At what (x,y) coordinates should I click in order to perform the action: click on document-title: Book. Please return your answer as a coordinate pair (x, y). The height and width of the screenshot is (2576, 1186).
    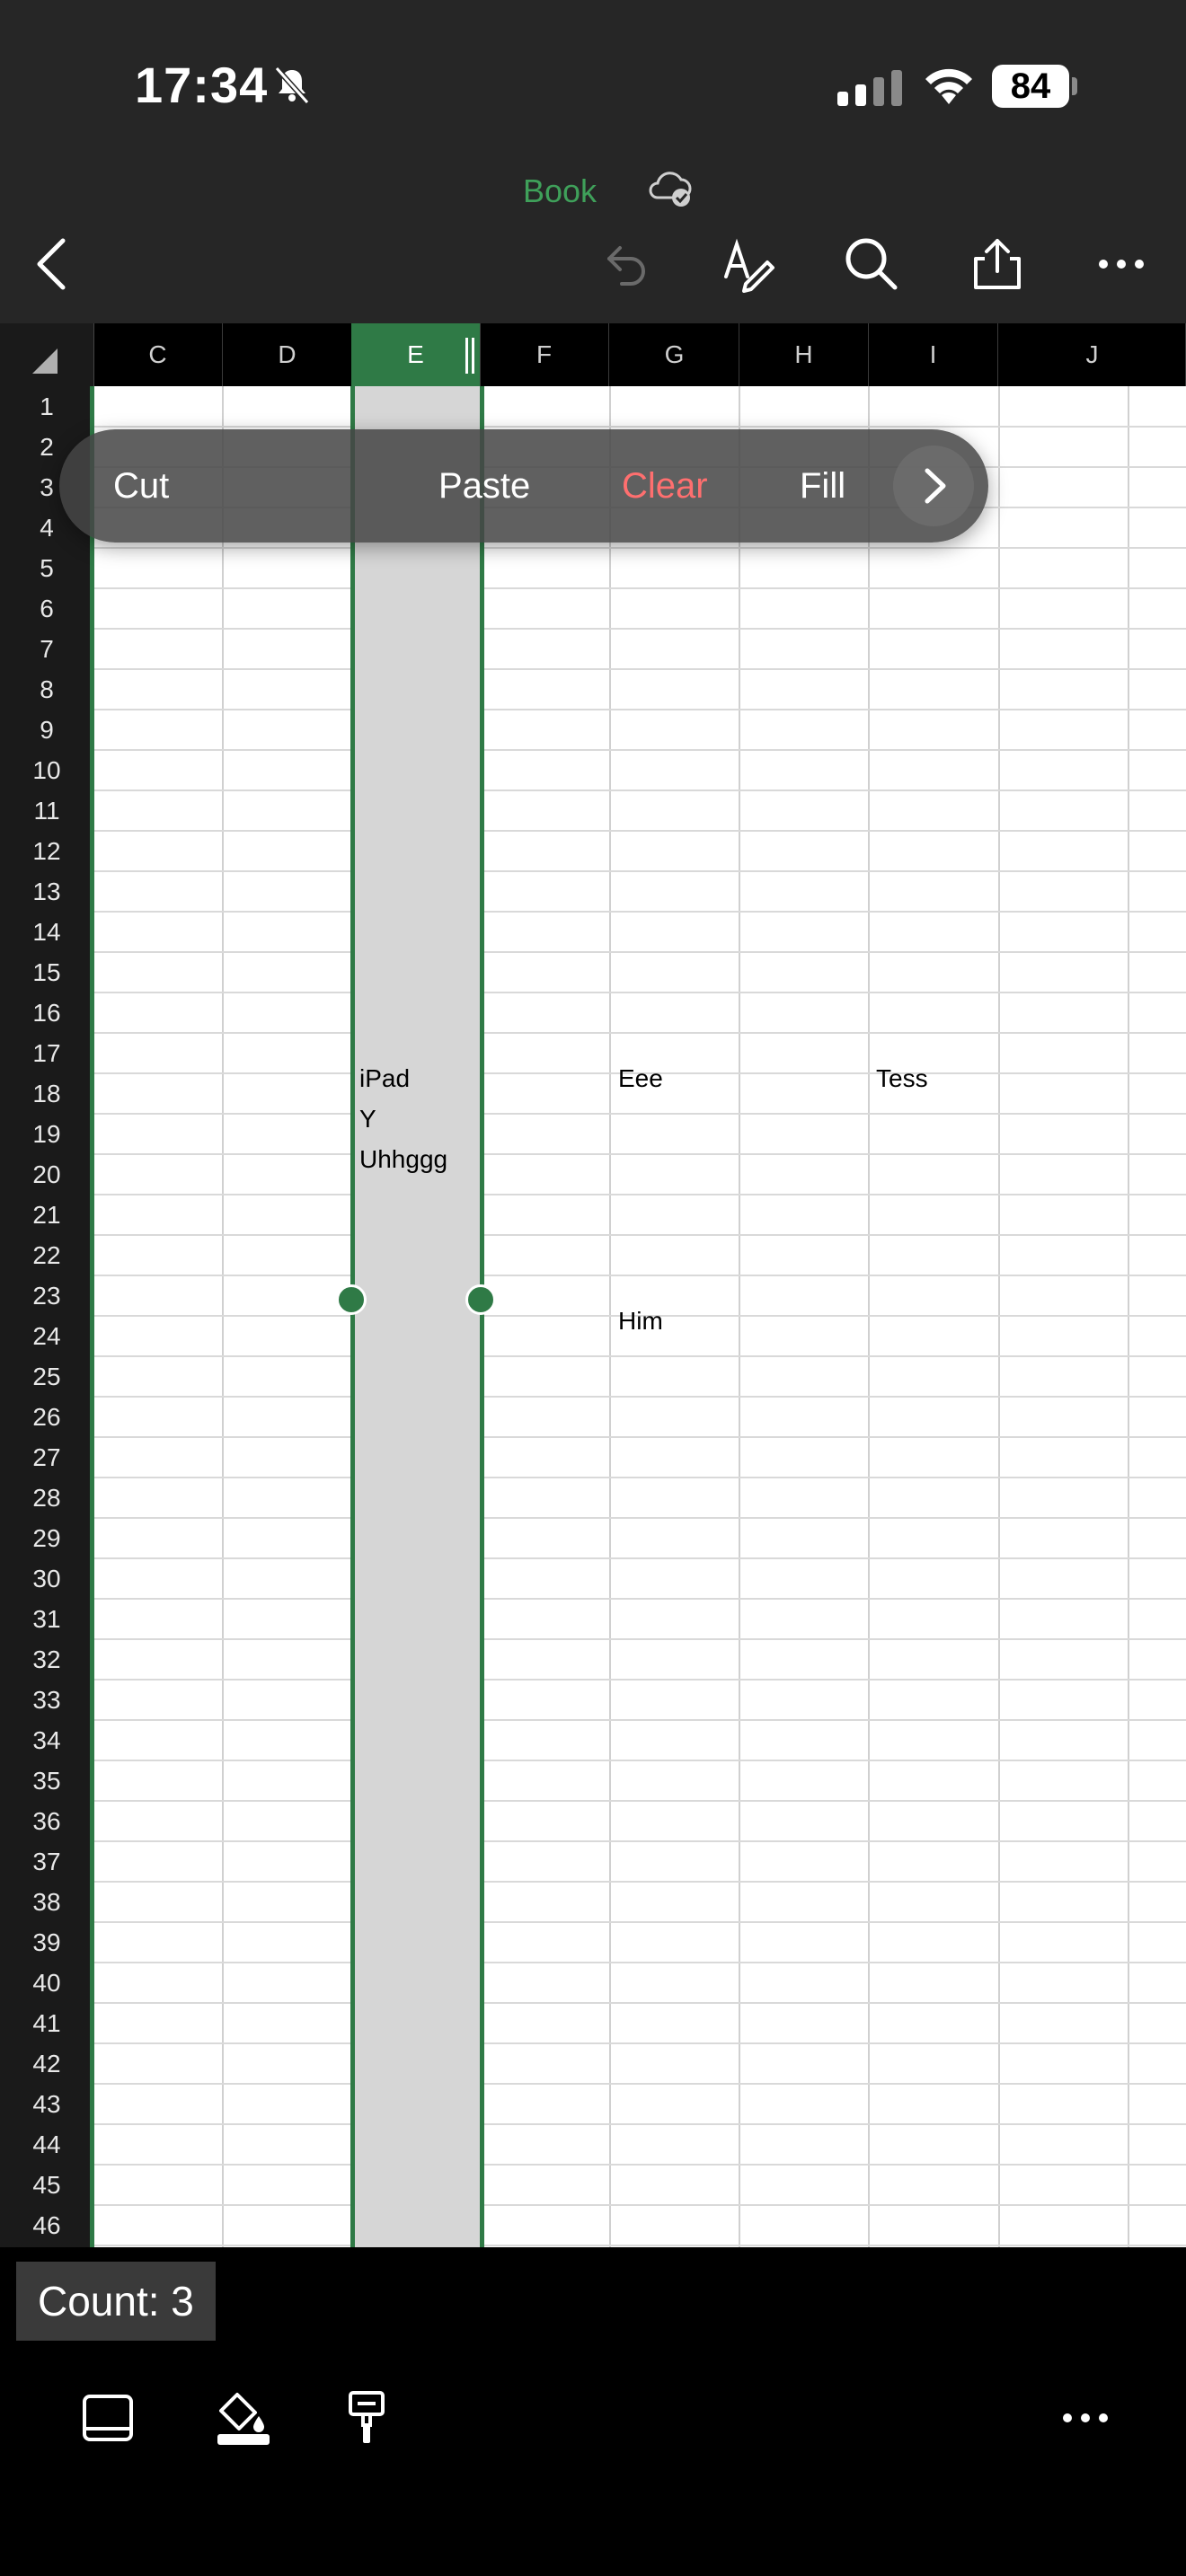
    Looking at the image, I should click on (560, 191).